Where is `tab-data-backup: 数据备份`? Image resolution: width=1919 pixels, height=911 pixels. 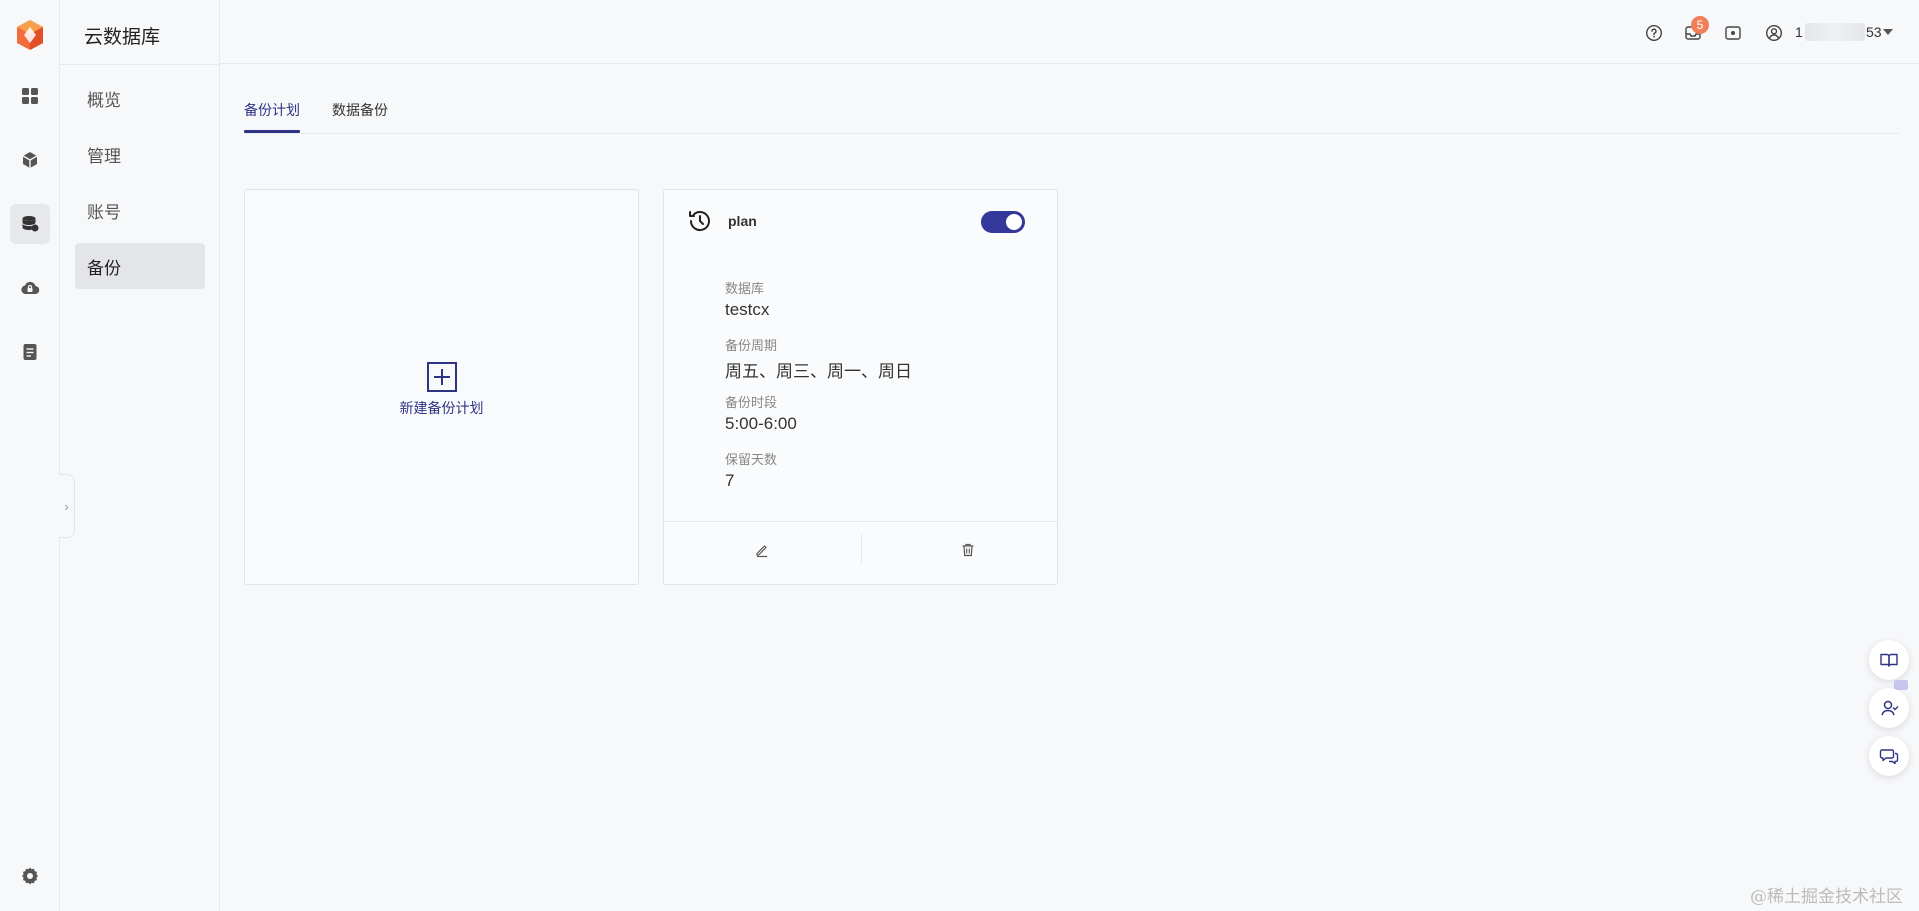
tab-data-backup: 数据备份 is located at coordinates (360, 110).